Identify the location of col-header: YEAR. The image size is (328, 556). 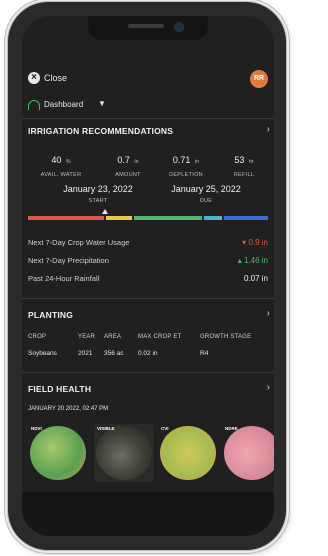
(87, 337).